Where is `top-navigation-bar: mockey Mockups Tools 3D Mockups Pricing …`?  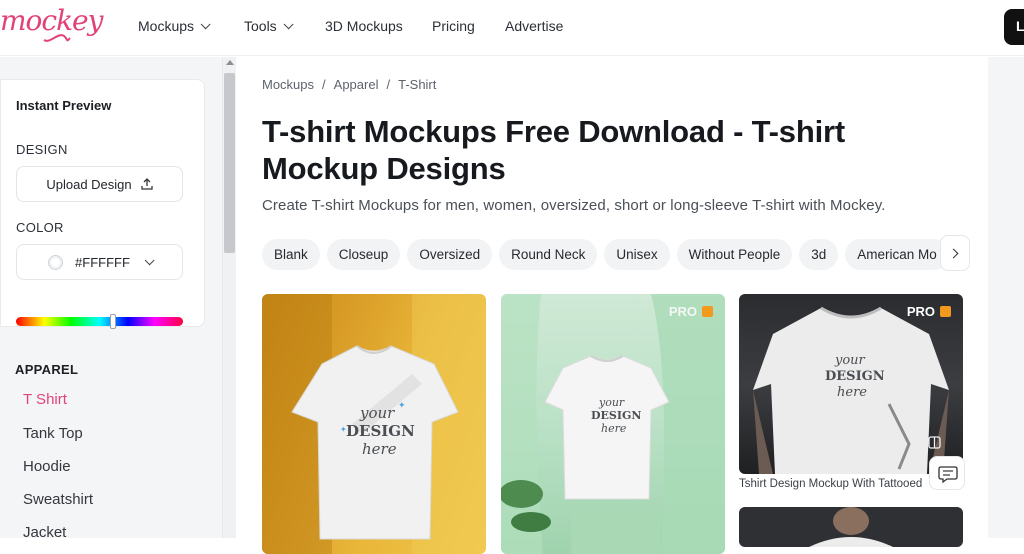 top-navigation-bar: mockey Mockups Tools 3D Mockups Pricing … is located at coordinates (512, 28).